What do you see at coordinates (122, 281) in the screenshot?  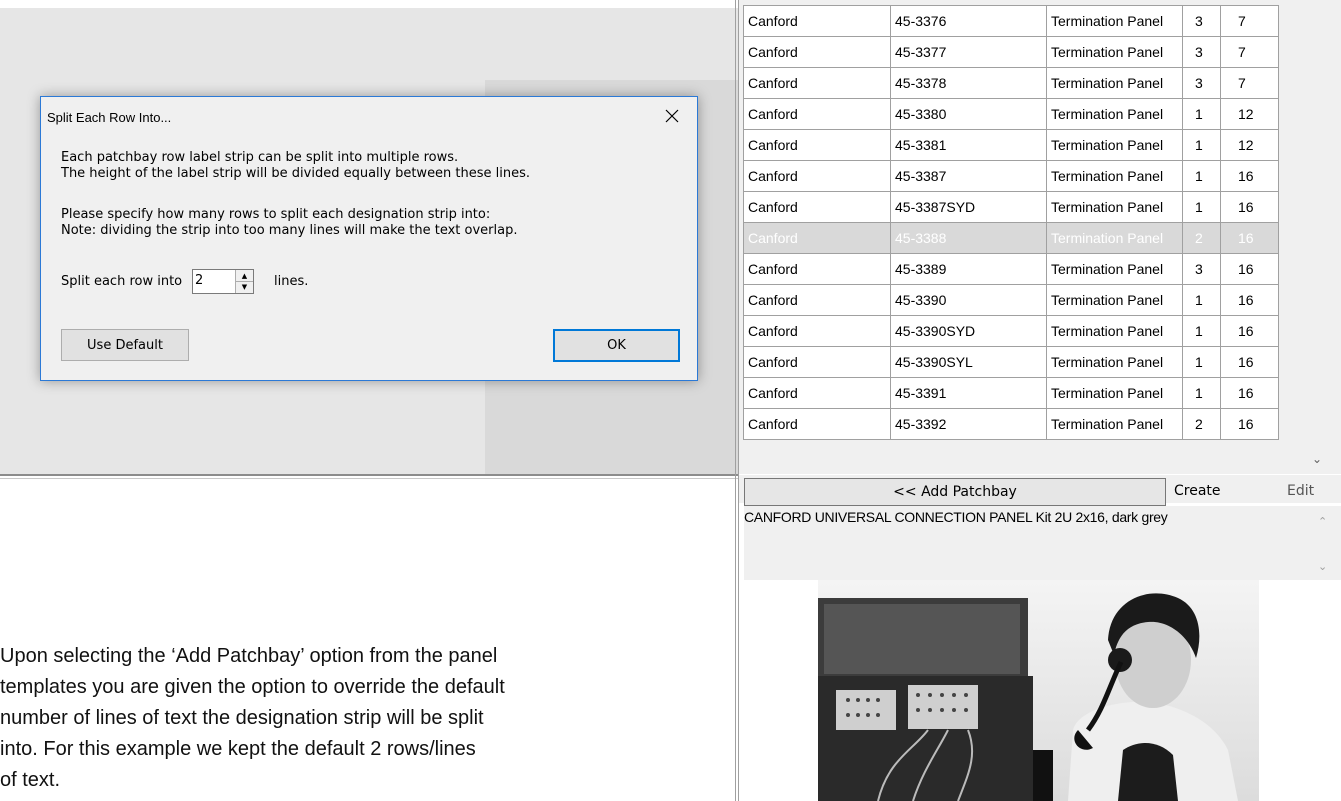 I see `split-label: Split each row into` at bounding box center [122, 281].